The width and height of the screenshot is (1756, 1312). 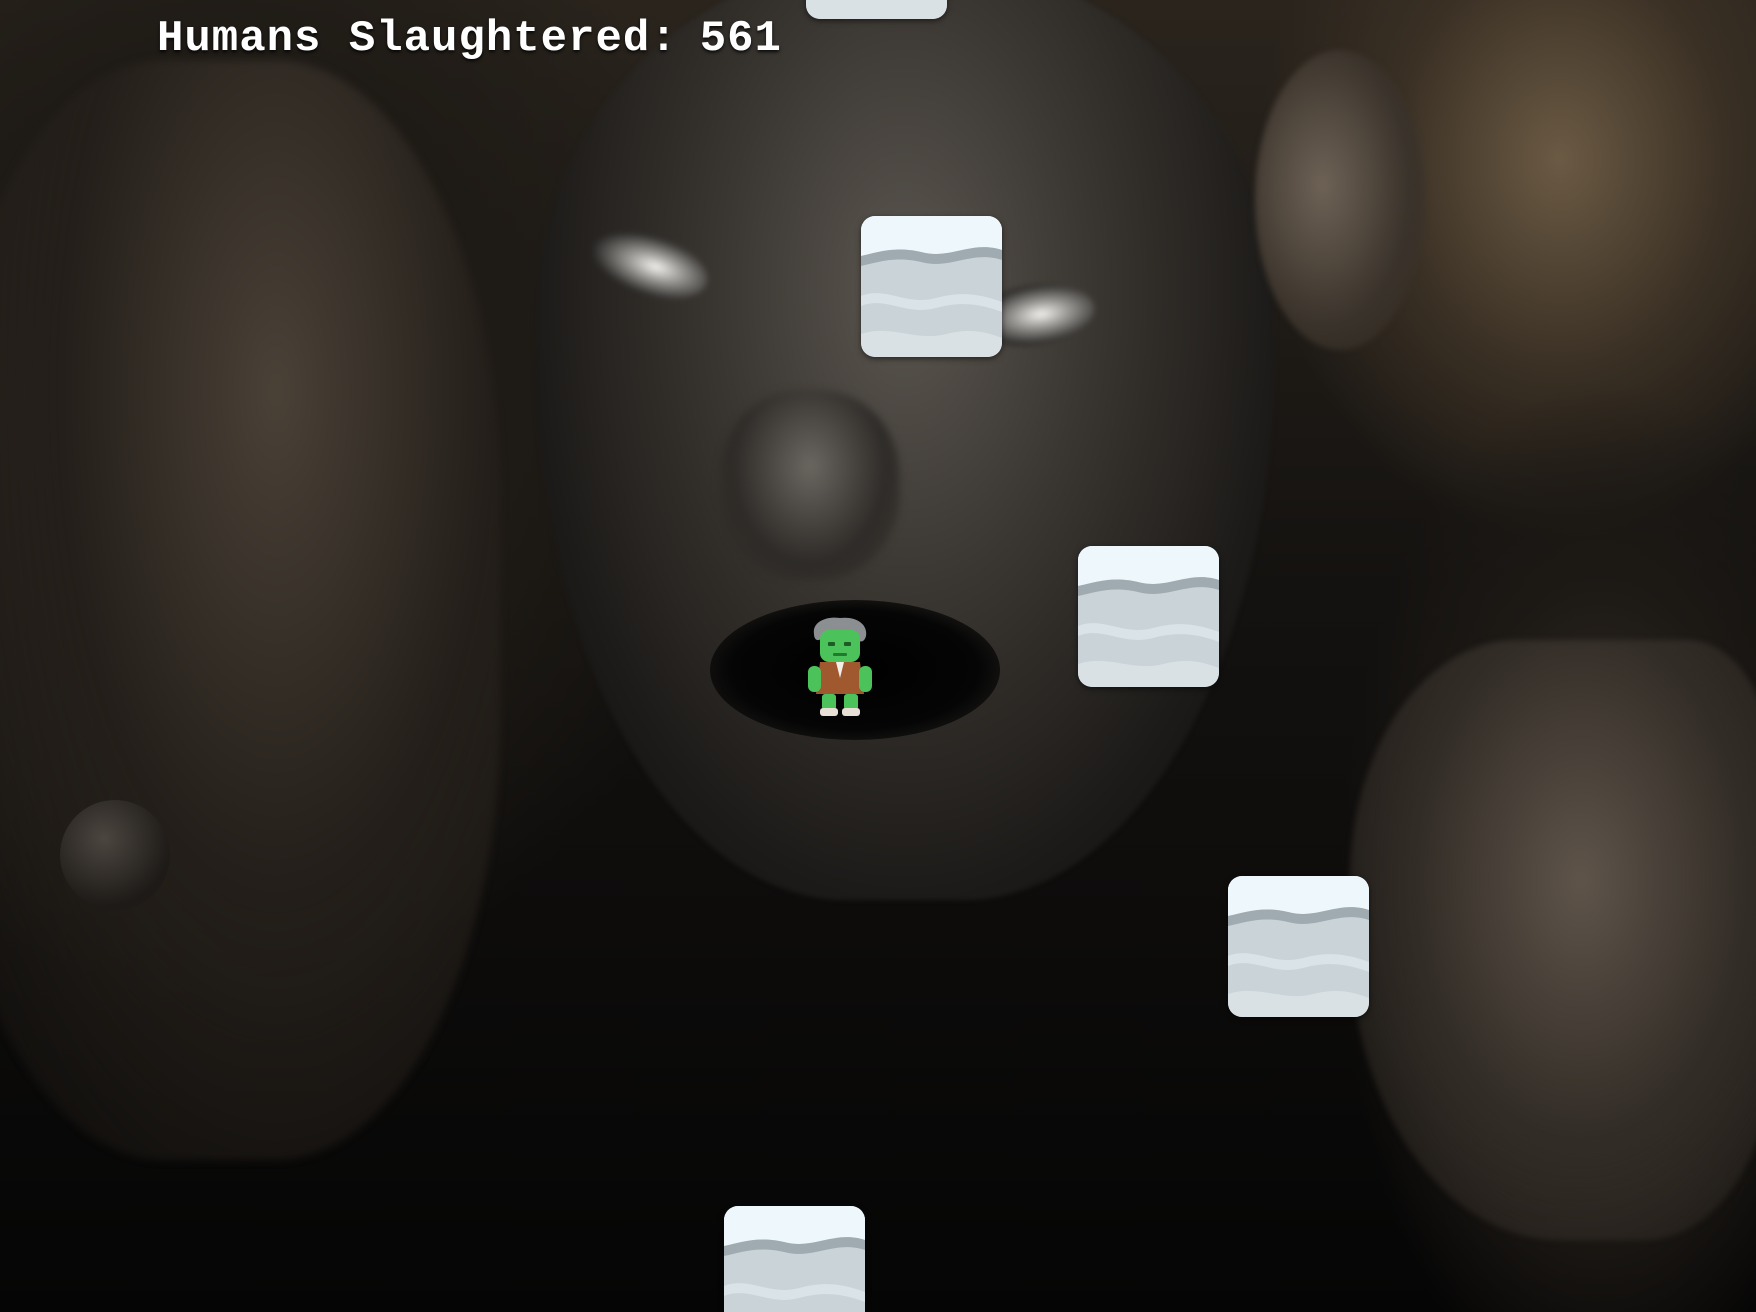 I want to click on zombie-player-icon, so click(x=840, y=666).